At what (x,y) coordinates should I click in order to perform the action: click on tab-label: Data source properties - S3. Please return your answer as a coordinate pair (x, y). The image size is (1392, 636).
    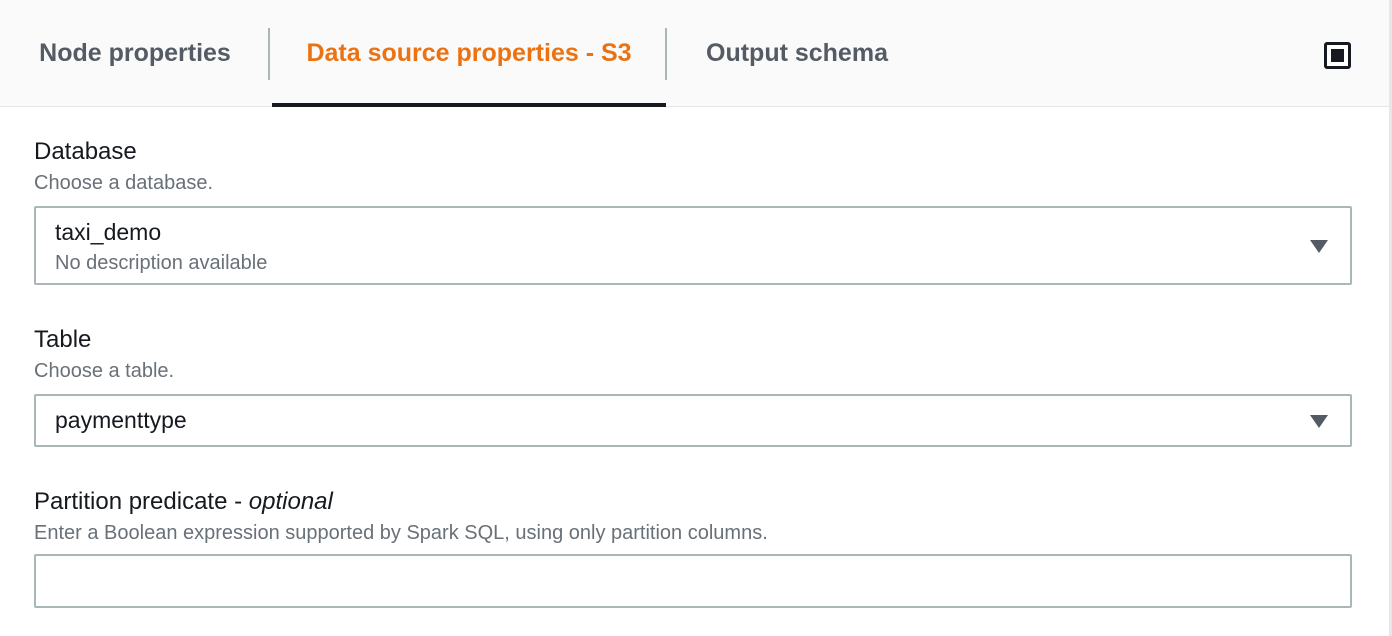
    Looking at the image, I should click on (469, 53).